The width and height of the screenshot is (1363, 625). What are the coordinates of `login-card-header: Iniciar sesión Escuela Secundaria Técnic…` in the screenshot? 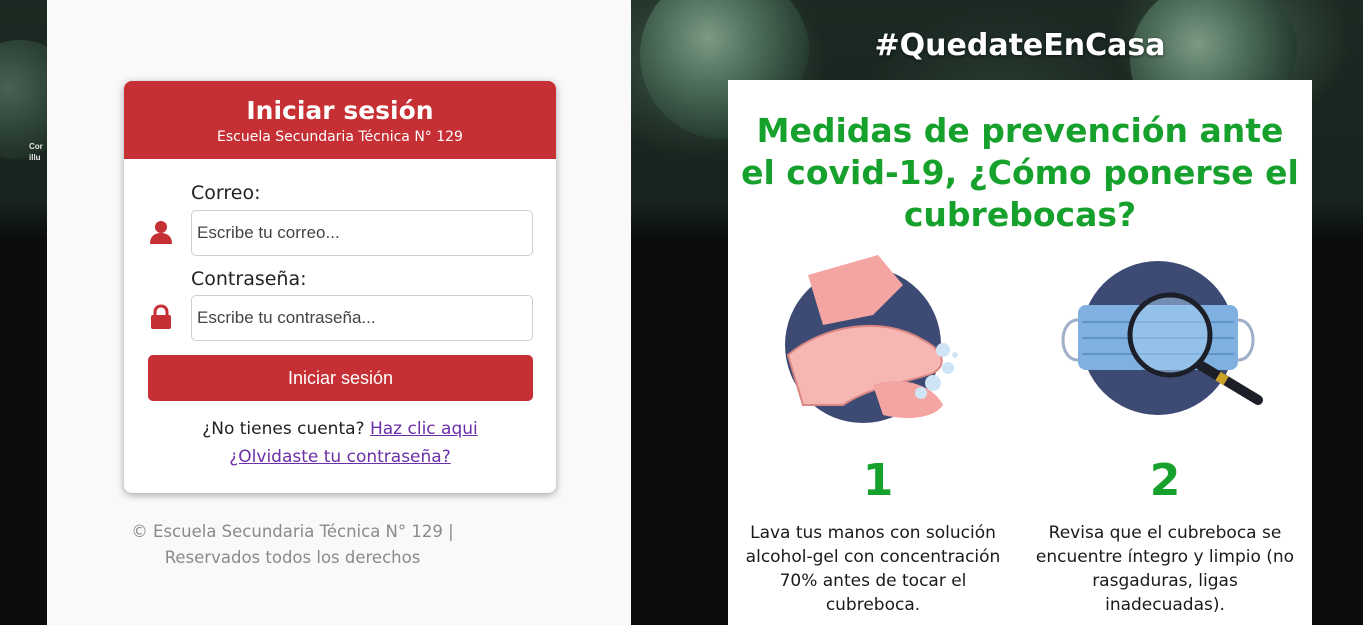 It's located at (340, 120).